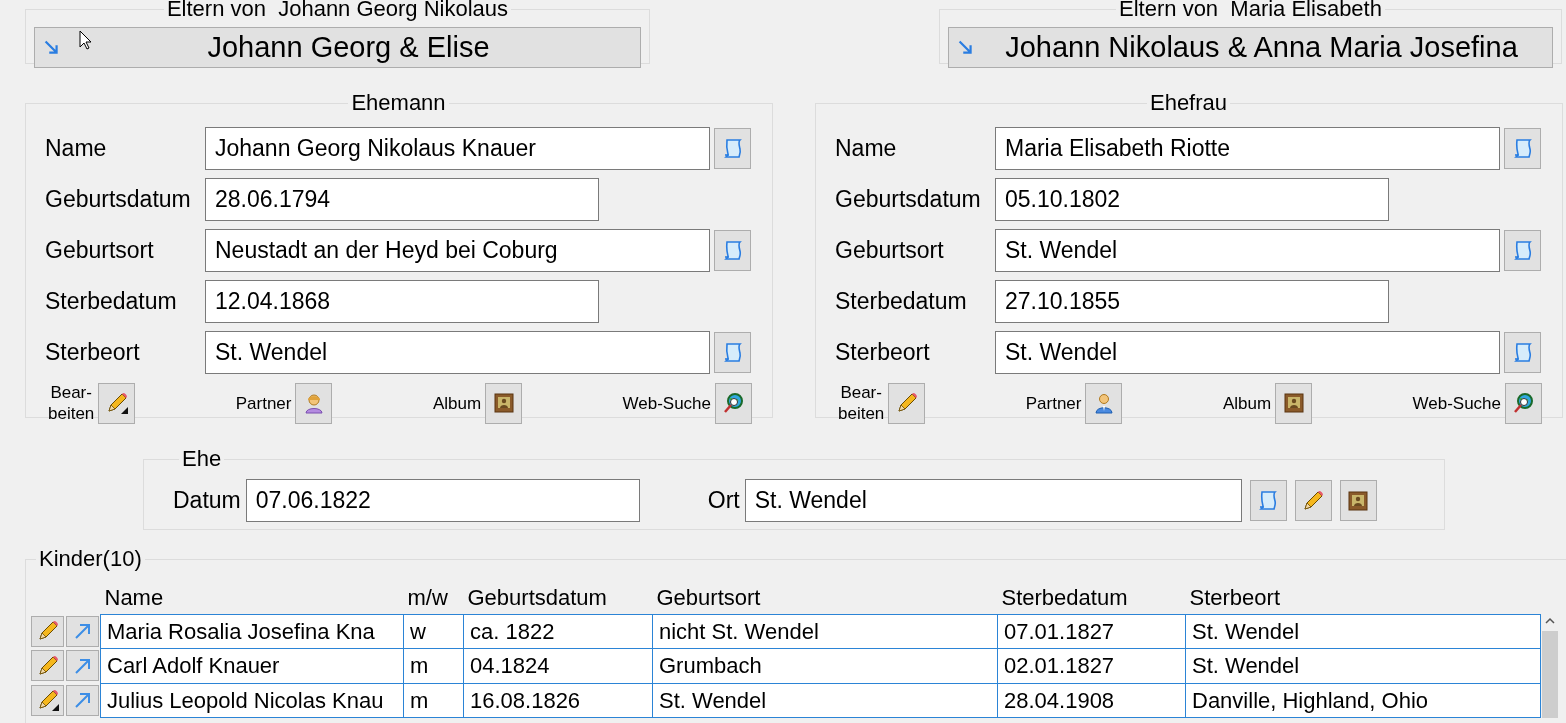 This screenshot has height=723, width=1566. Describe the element at coordinates (825, 665) in the screenshot. I see `table-cell: Grumbach` at that location.